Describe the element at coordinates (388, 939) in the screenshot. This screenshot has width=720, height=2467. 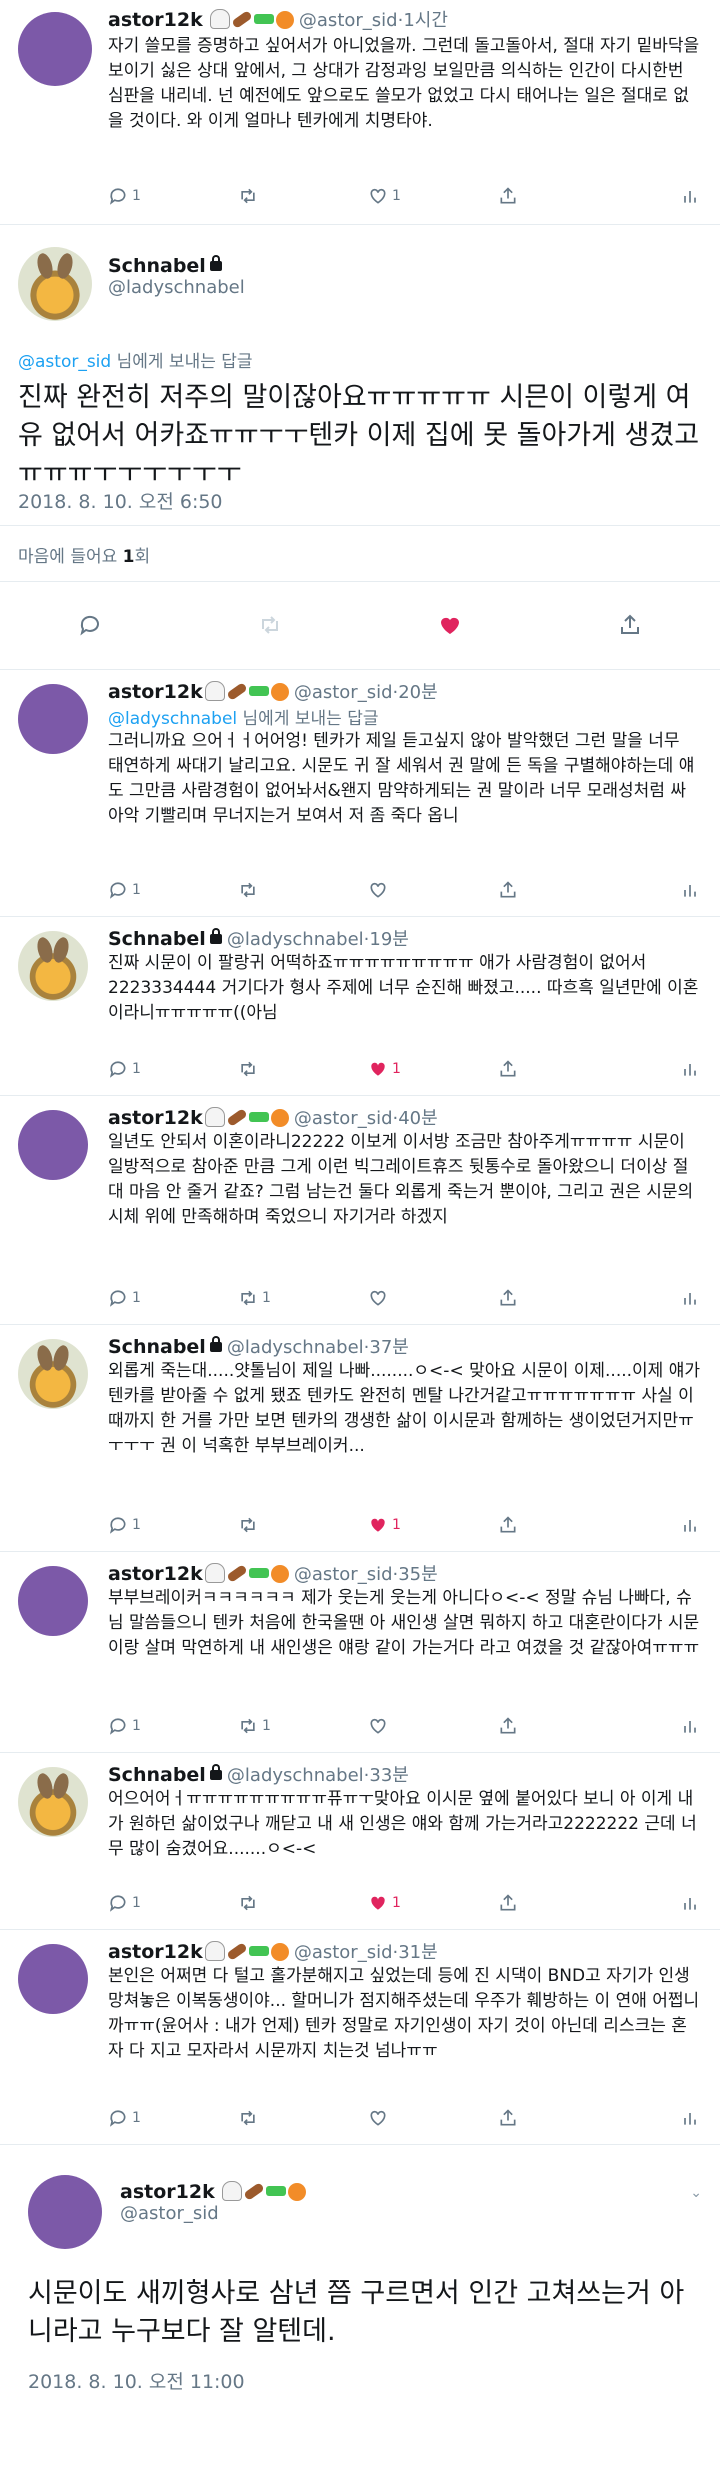
I see `tweet-time: 19분` at that location.